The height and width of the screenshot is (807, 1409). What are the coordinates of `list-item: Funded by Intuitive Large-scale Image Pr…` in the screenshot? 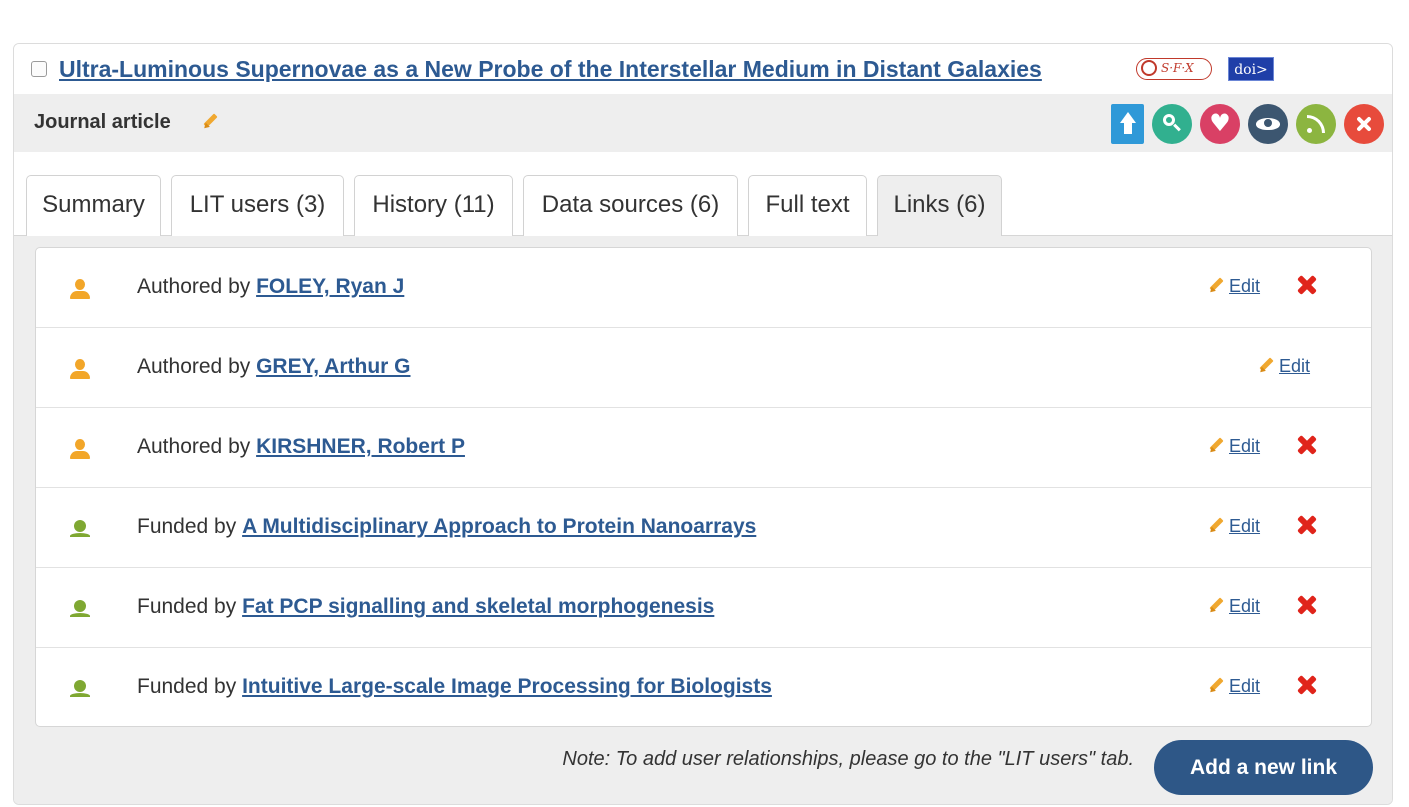 It's located at (703, 687).